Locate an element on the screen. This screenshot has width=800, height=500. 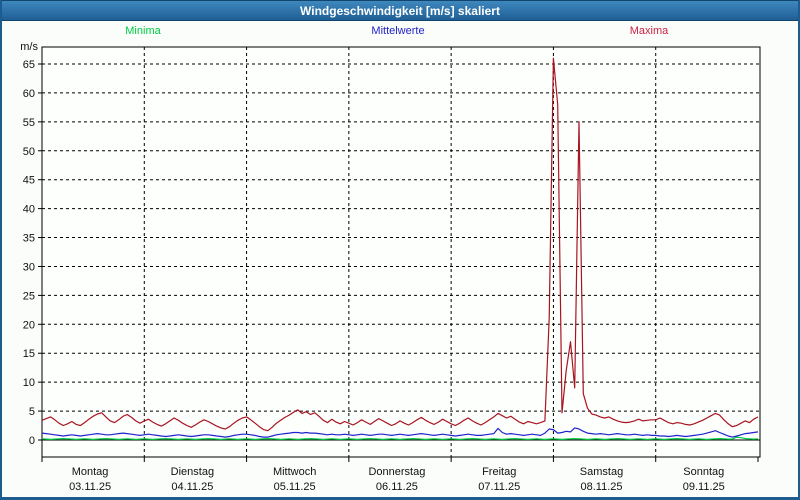
x-axis-date-label: 04.11.25 is located at coordinates (192, 487).